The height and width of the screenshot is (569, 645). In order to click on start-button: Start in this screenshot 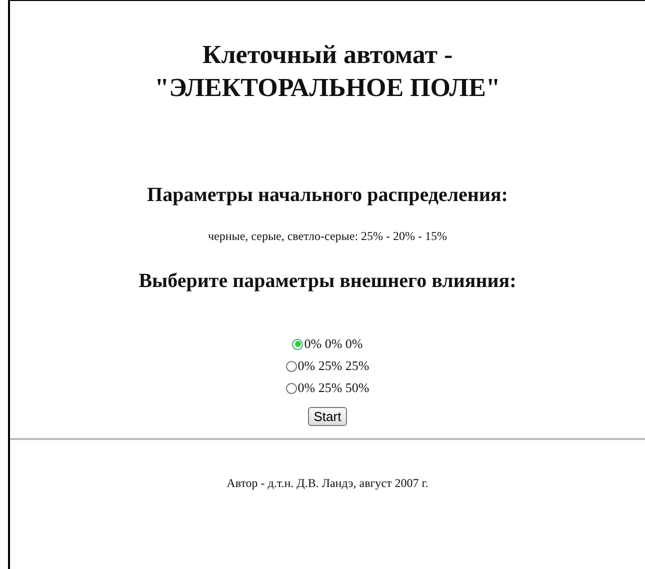, I will do `click(328, 416)`.